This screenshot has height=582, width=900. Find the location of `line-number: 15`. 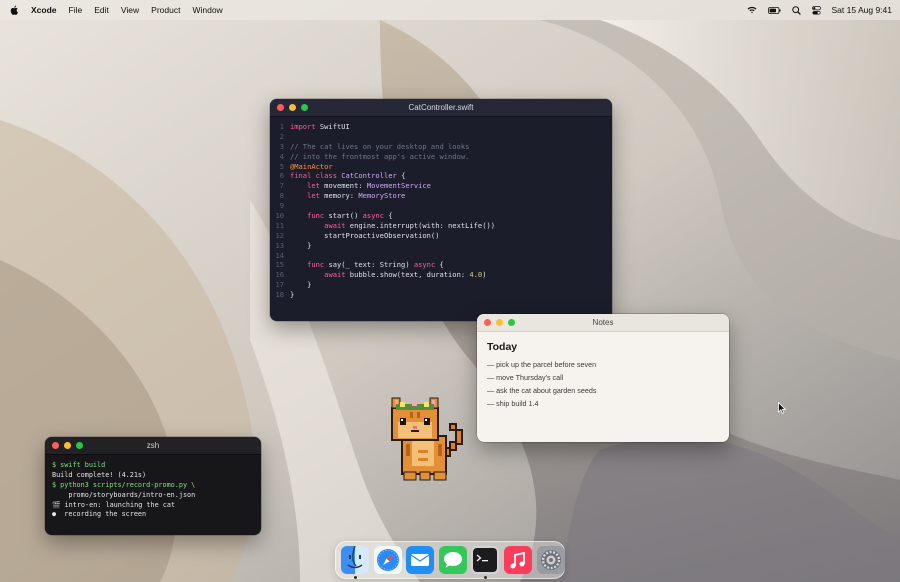

line-number: 15 is located at coordinates (279, 265).